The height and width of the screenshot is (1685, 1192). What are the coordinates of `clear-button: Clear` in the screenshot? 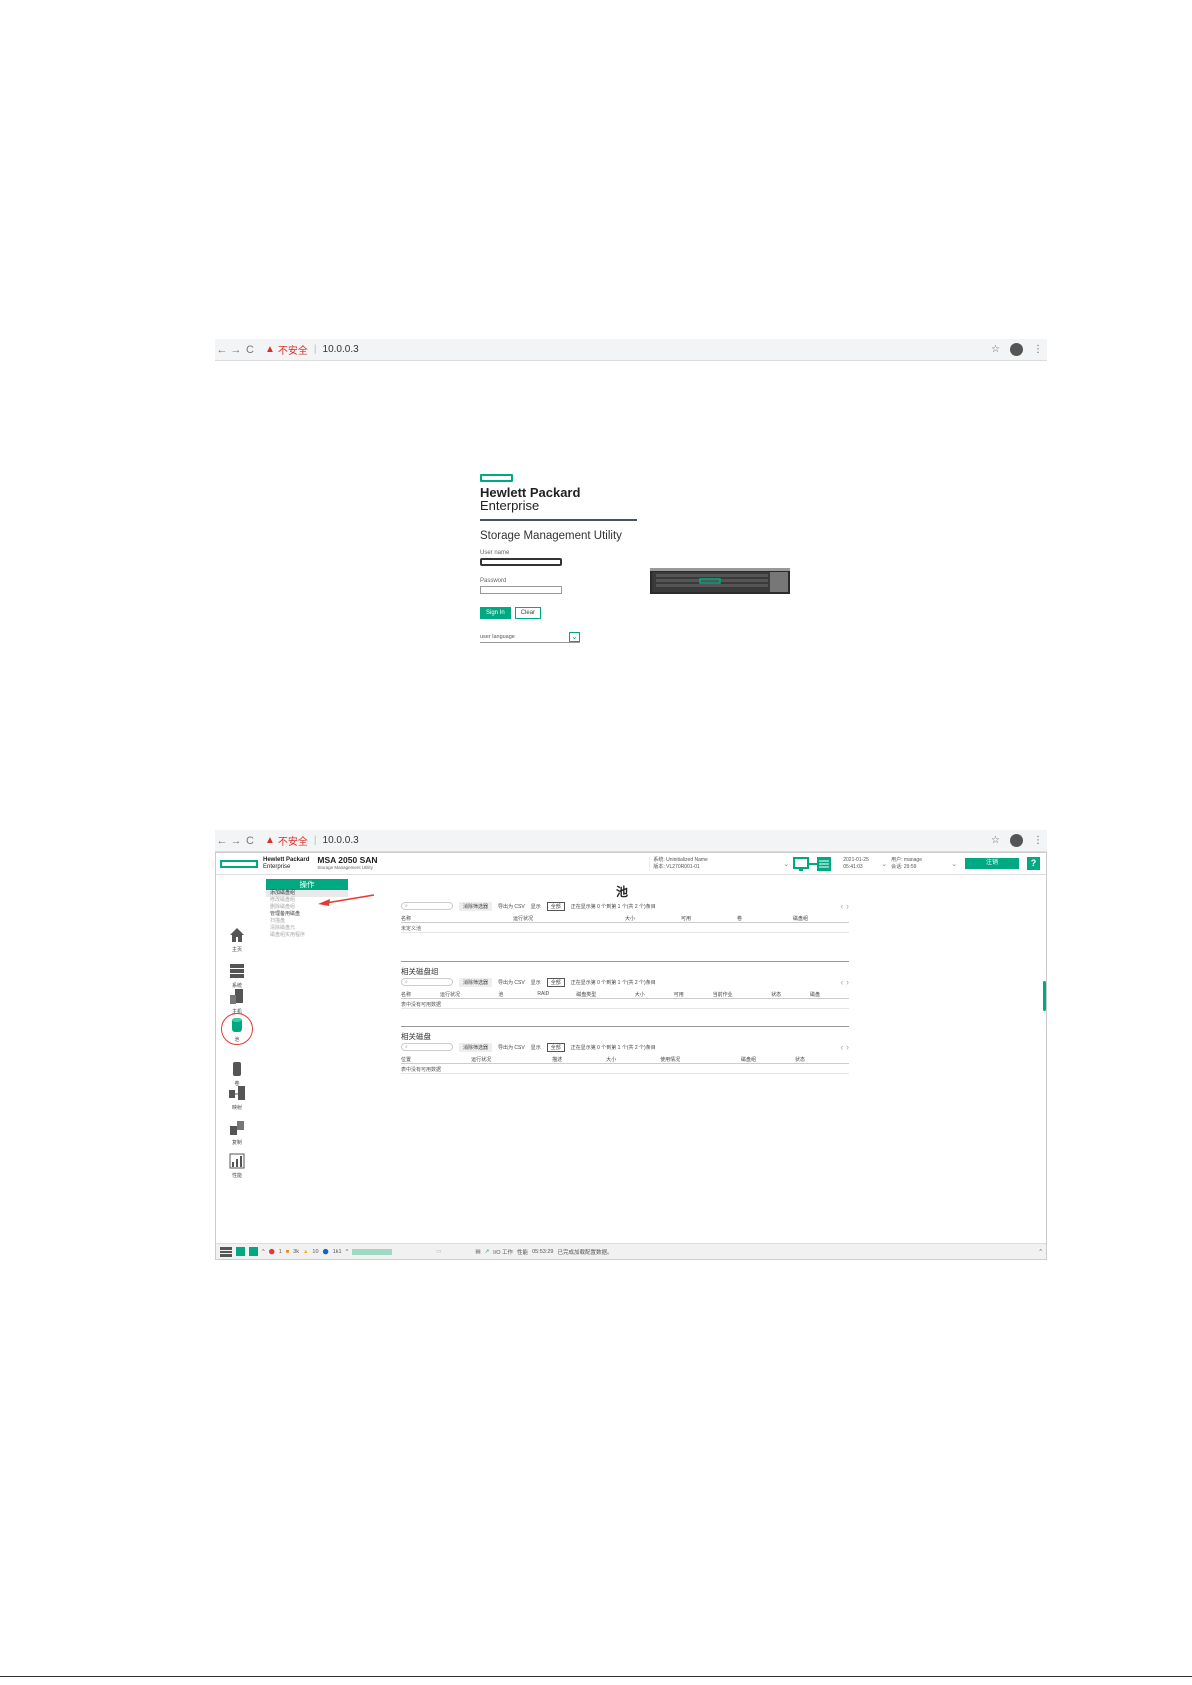 It's located at (528, 613).